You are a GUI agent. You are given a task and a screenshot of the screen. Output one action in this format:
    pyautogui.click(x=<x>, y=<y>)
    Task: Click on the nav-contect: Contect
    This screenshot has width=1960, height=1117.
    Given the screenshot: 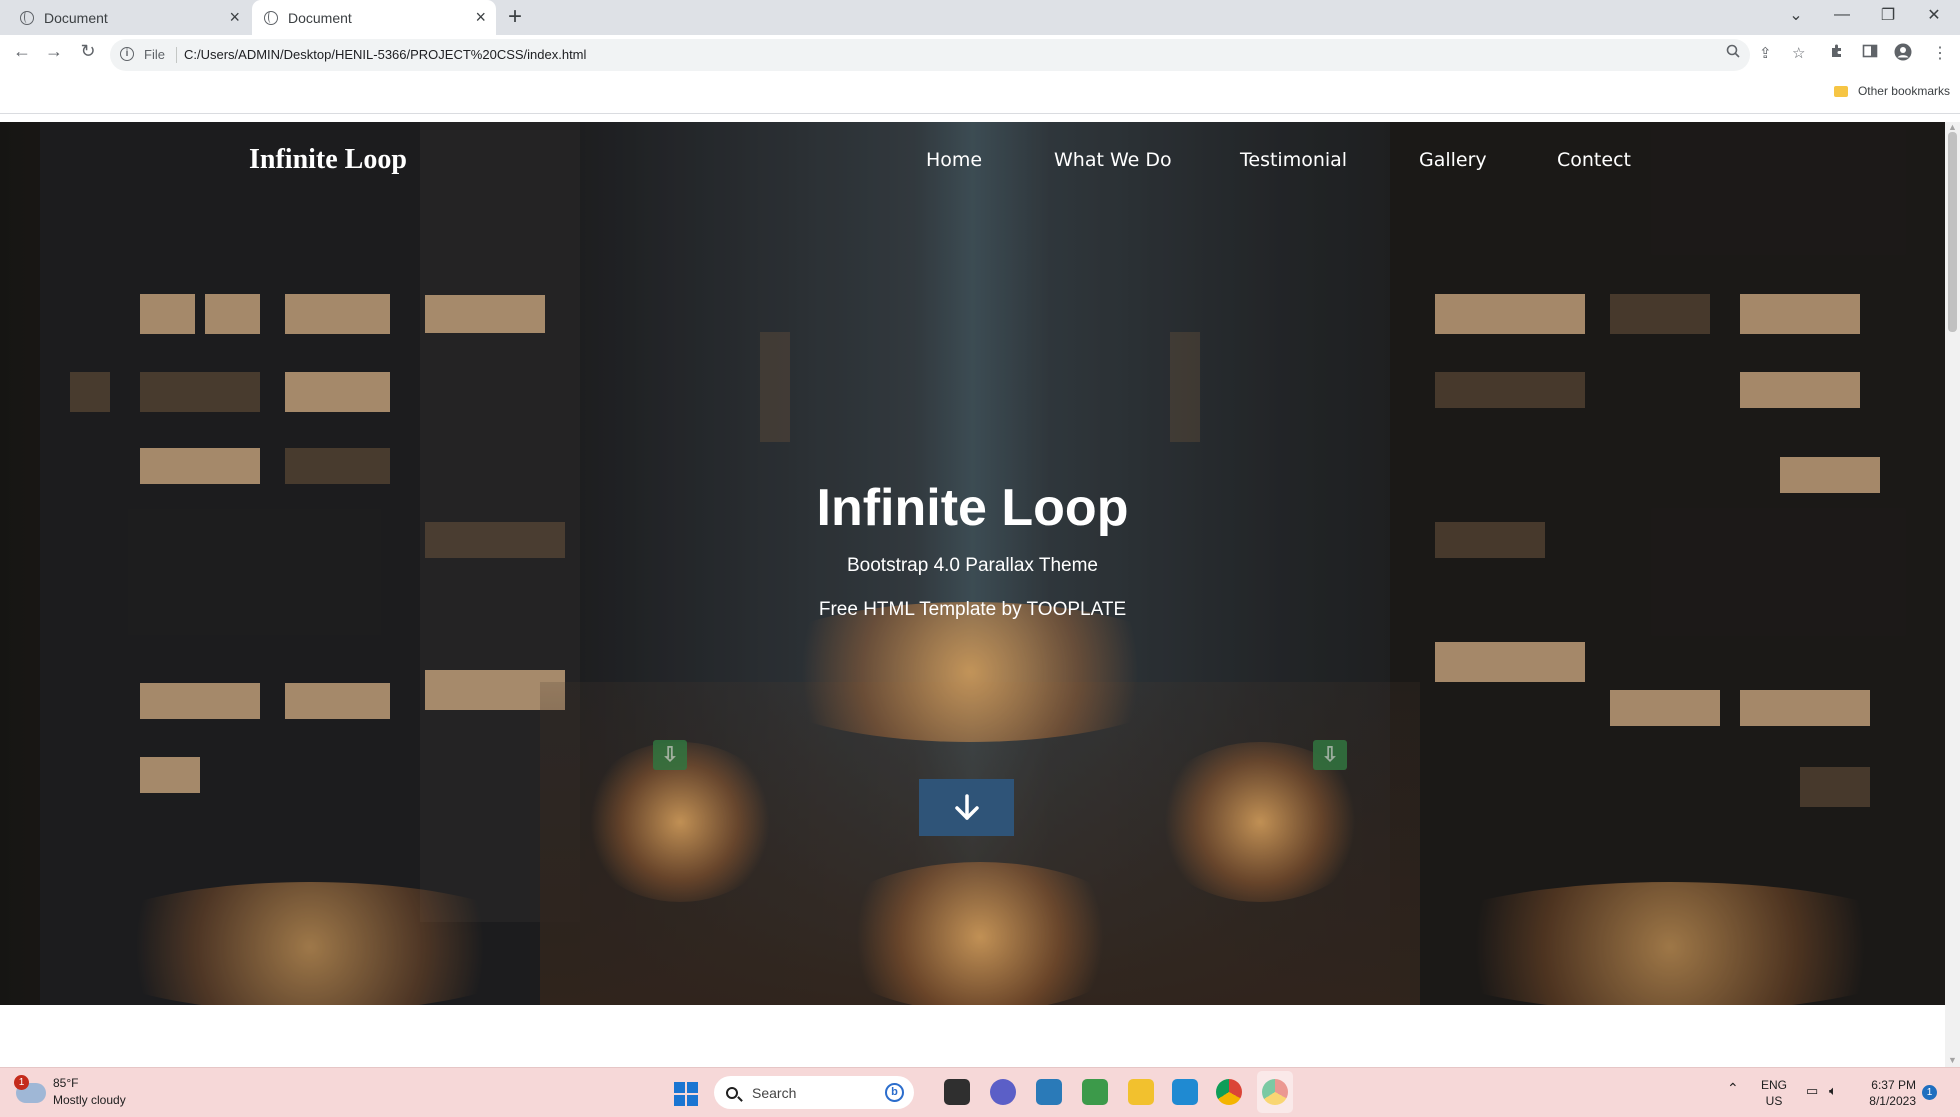 What is the action you would take?
    pyautogui.click(x=1594, y=160)
    